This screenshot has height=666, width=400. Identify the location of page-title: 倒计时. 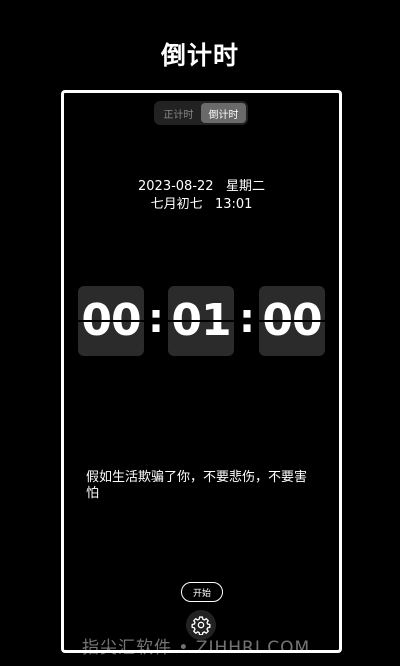
(199, 55).